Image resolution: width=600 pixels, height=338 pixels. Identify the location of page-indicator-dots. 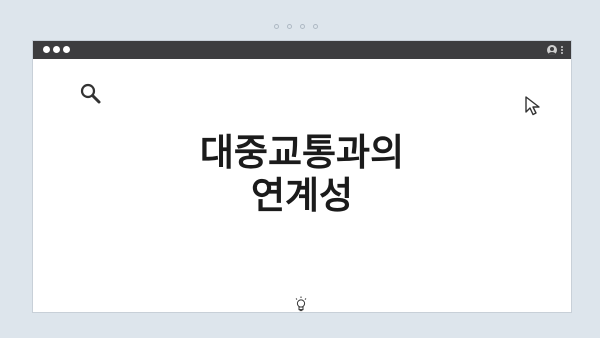
(296, 26).